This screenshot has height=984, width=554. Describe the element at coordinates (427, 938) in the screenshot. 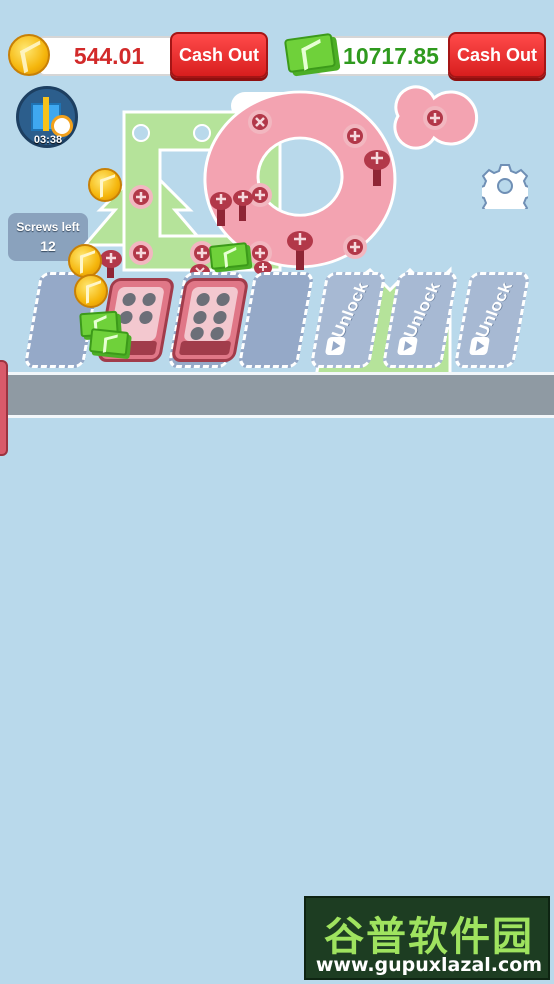

I see `watermark-logo: 谷普软件园 www.gupuxlazal.com` at that location.